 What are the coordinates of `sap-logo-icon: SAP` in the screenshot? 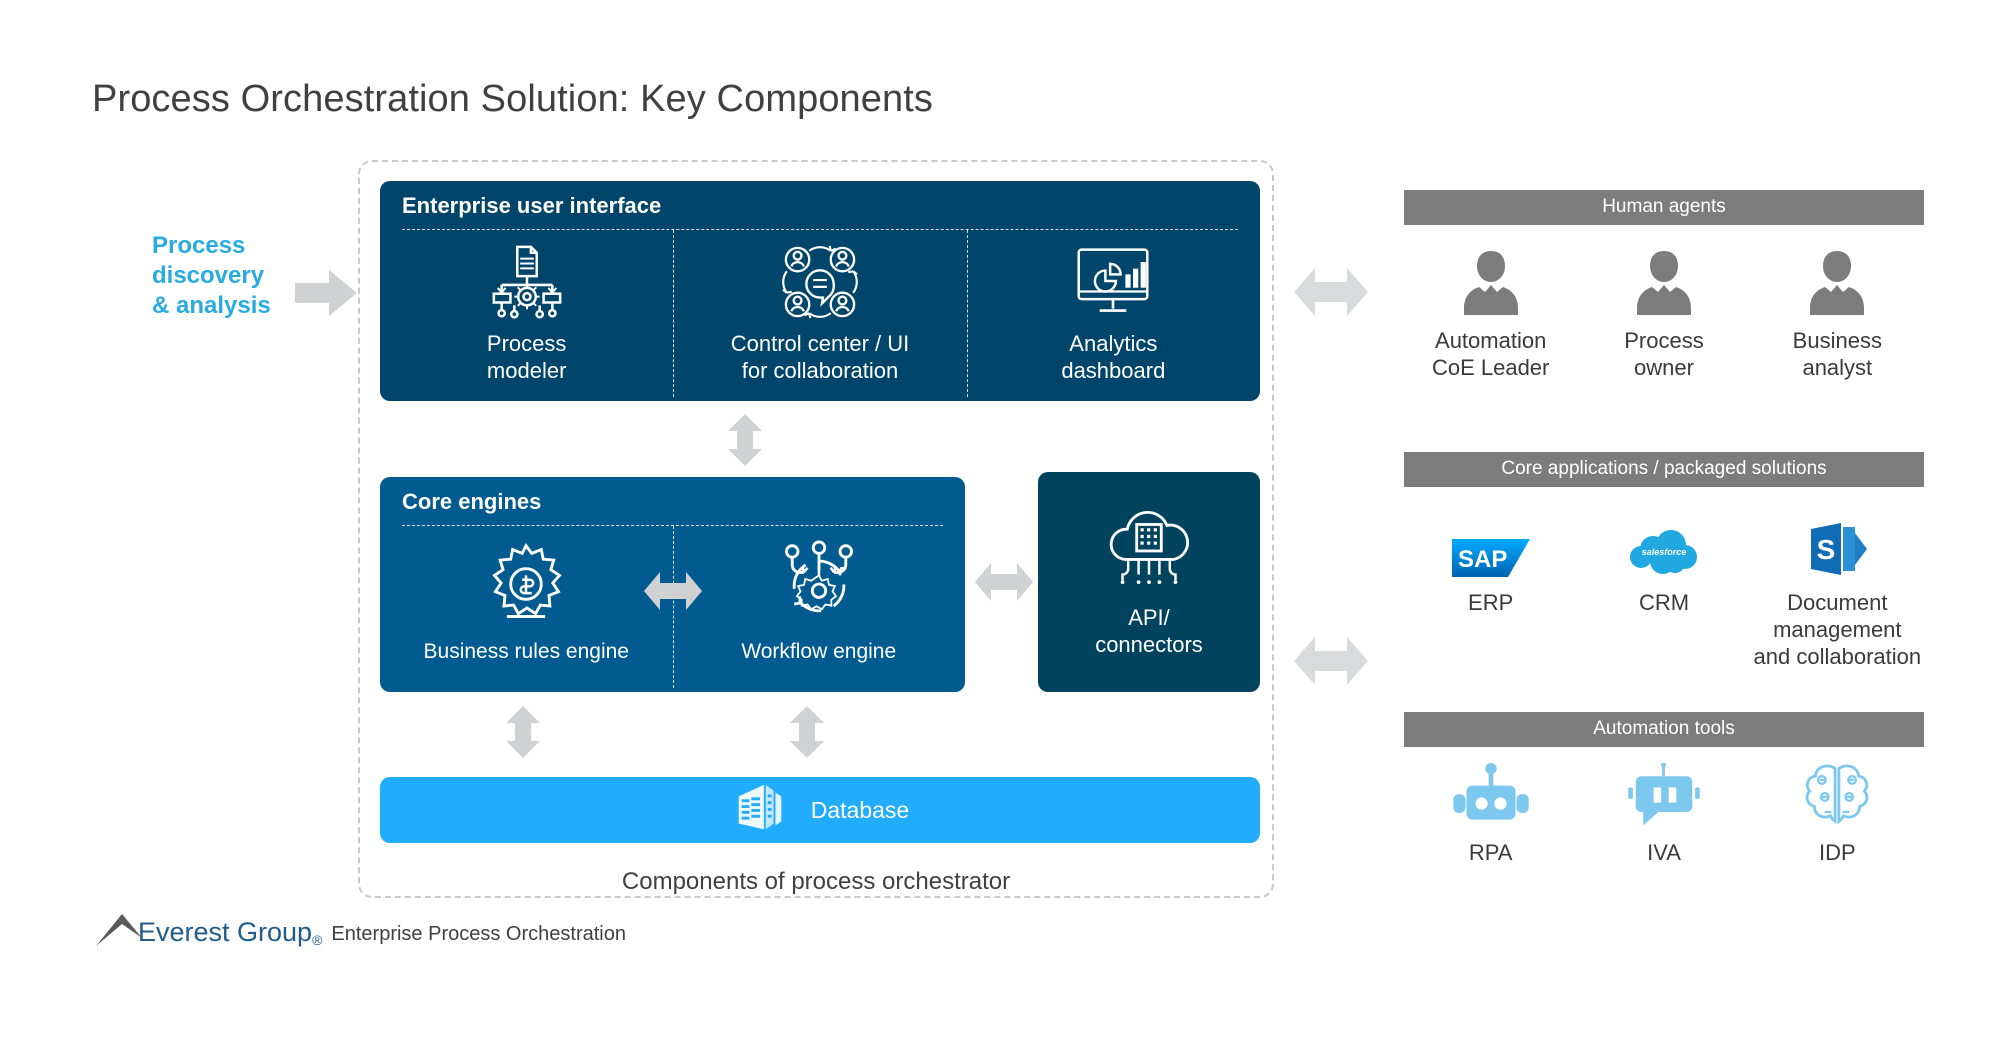 It's located at (1490, 540).